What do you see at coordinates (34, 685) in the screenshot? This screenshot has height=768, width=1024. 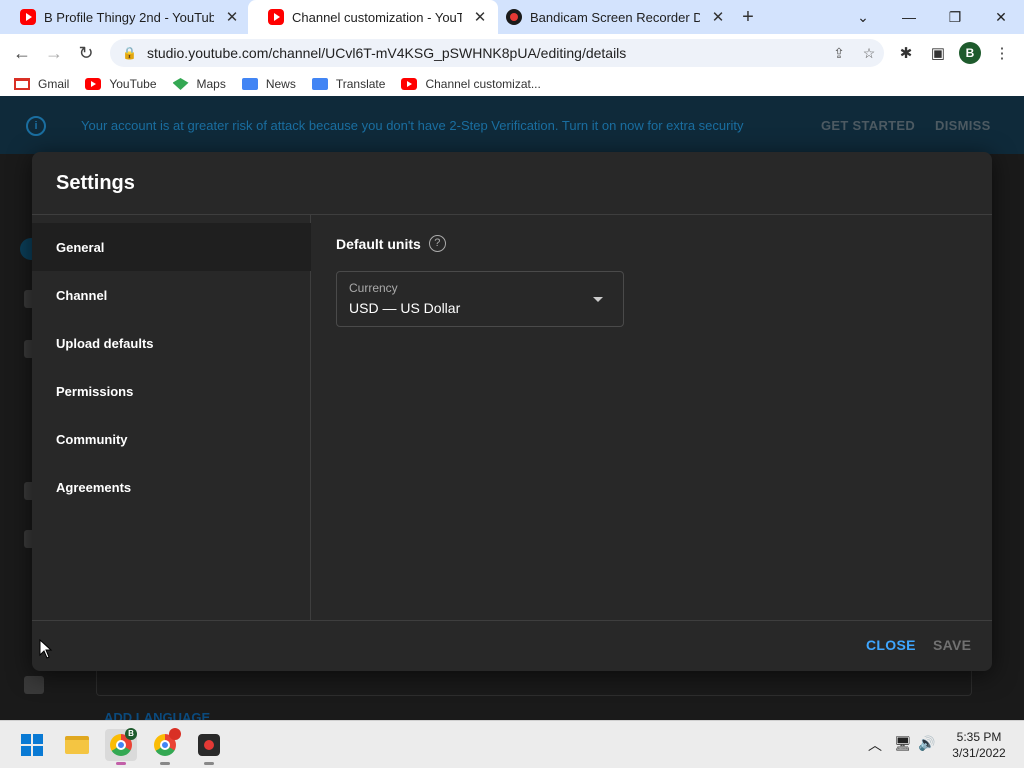 I see `send-feedback-icon` at bounding box center [34, 685].